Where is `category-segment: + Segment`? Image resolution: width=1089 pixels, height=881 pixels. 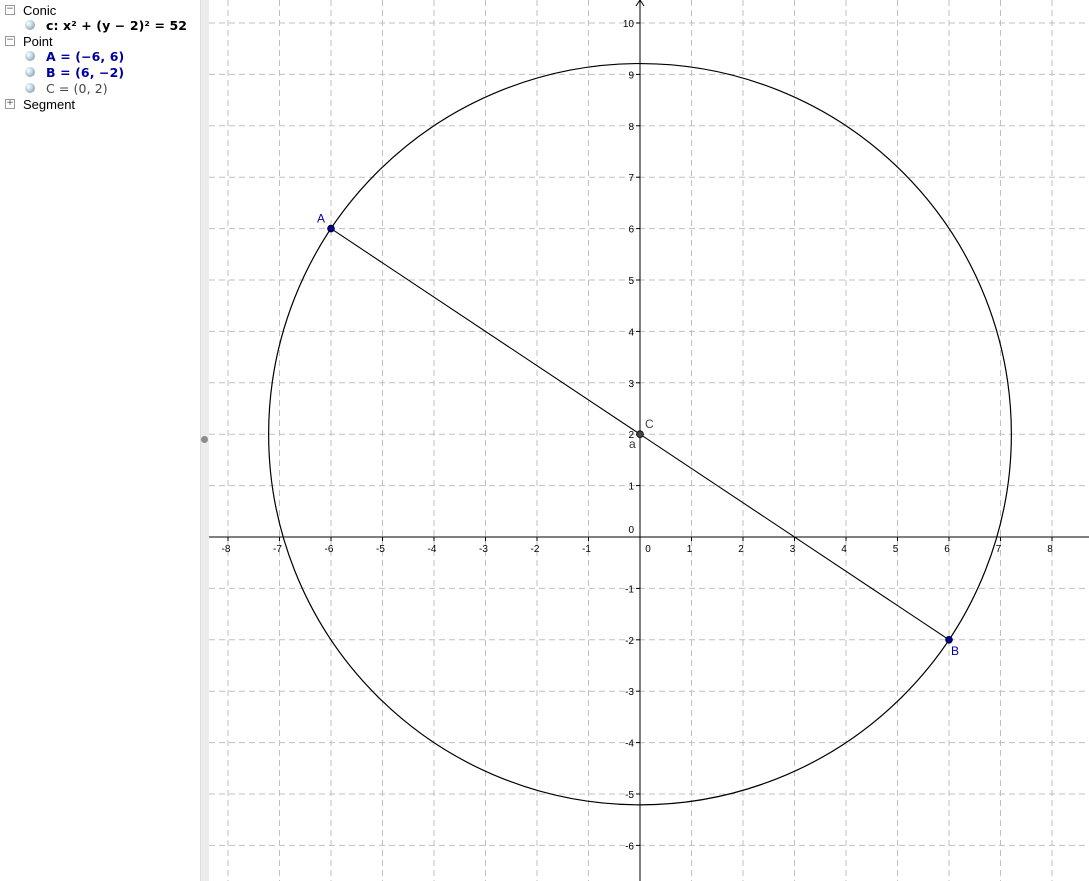 category-segment: + Segment is located at coordinates (37, 104).